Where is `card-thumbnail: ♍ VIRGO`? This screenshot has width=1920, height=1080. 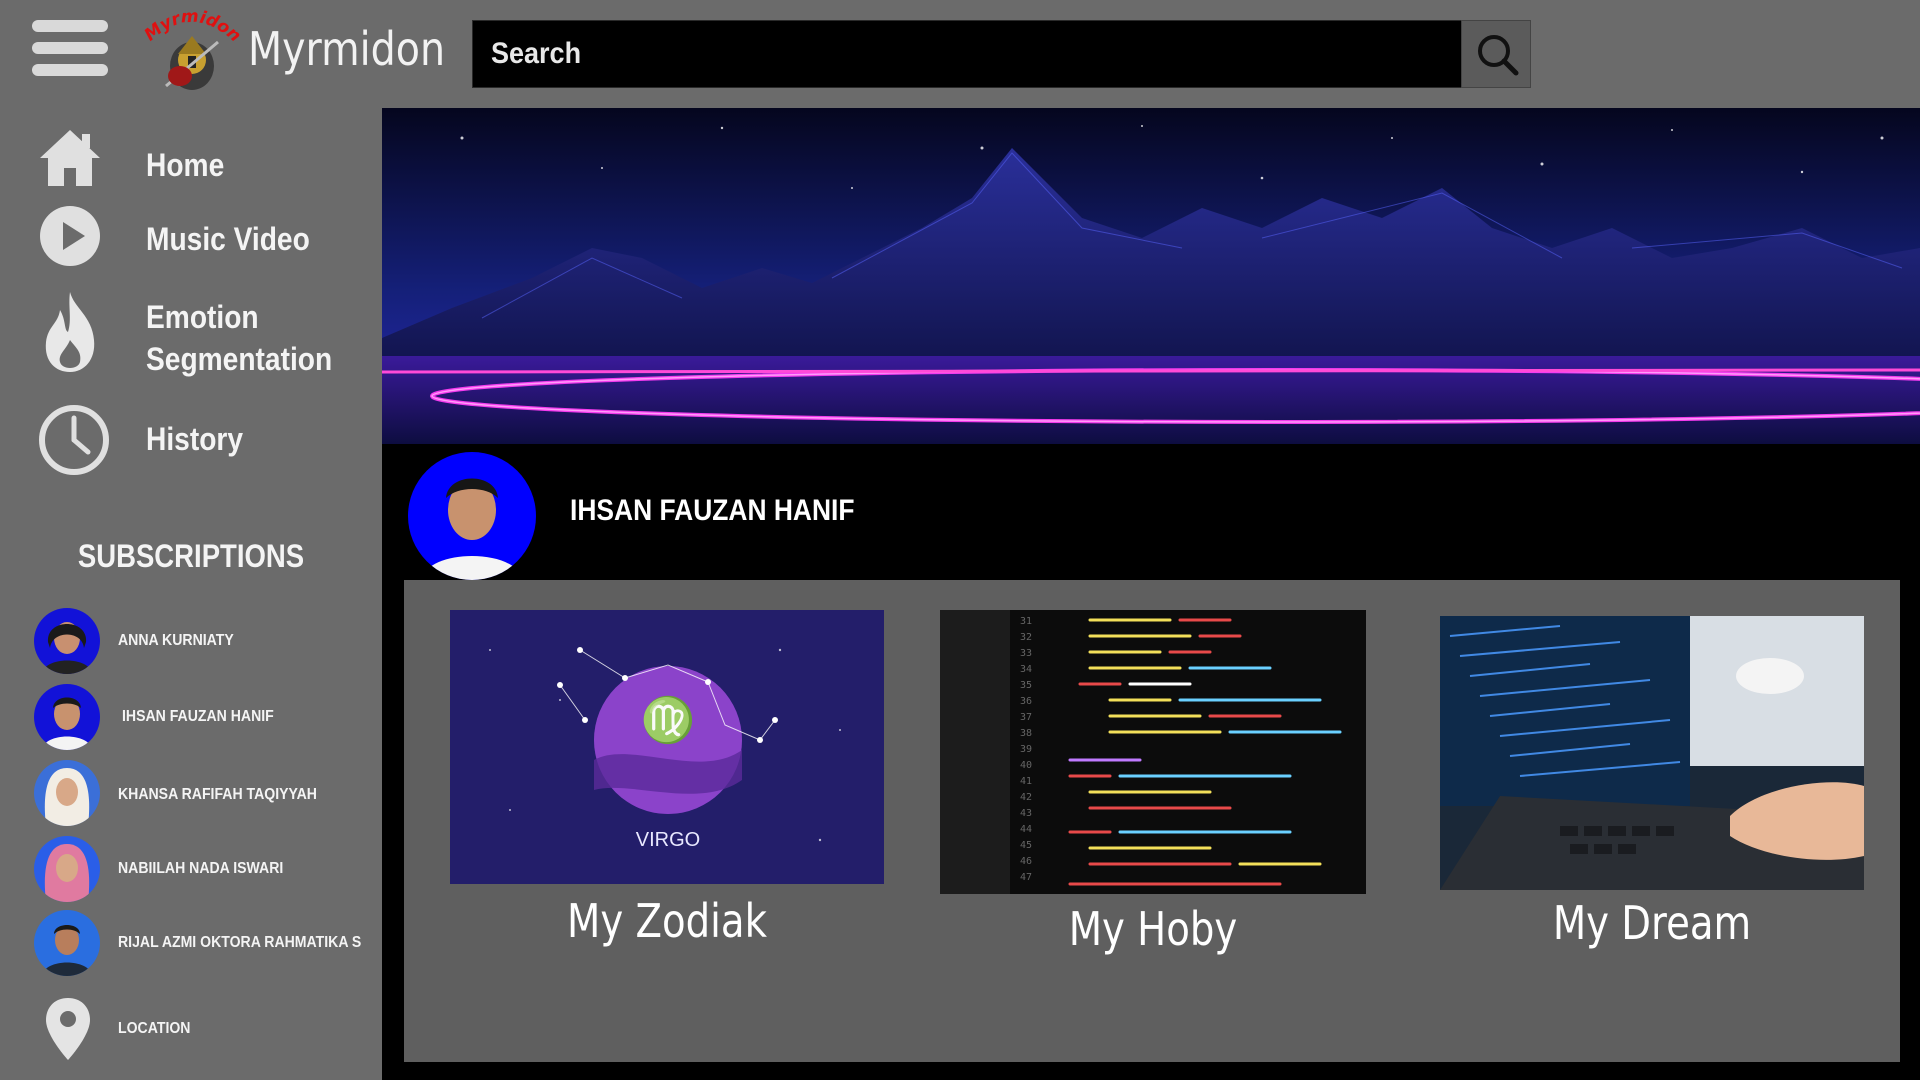
card-thumbnail: ♍ VIRGO is located at coordinates (667, 747).